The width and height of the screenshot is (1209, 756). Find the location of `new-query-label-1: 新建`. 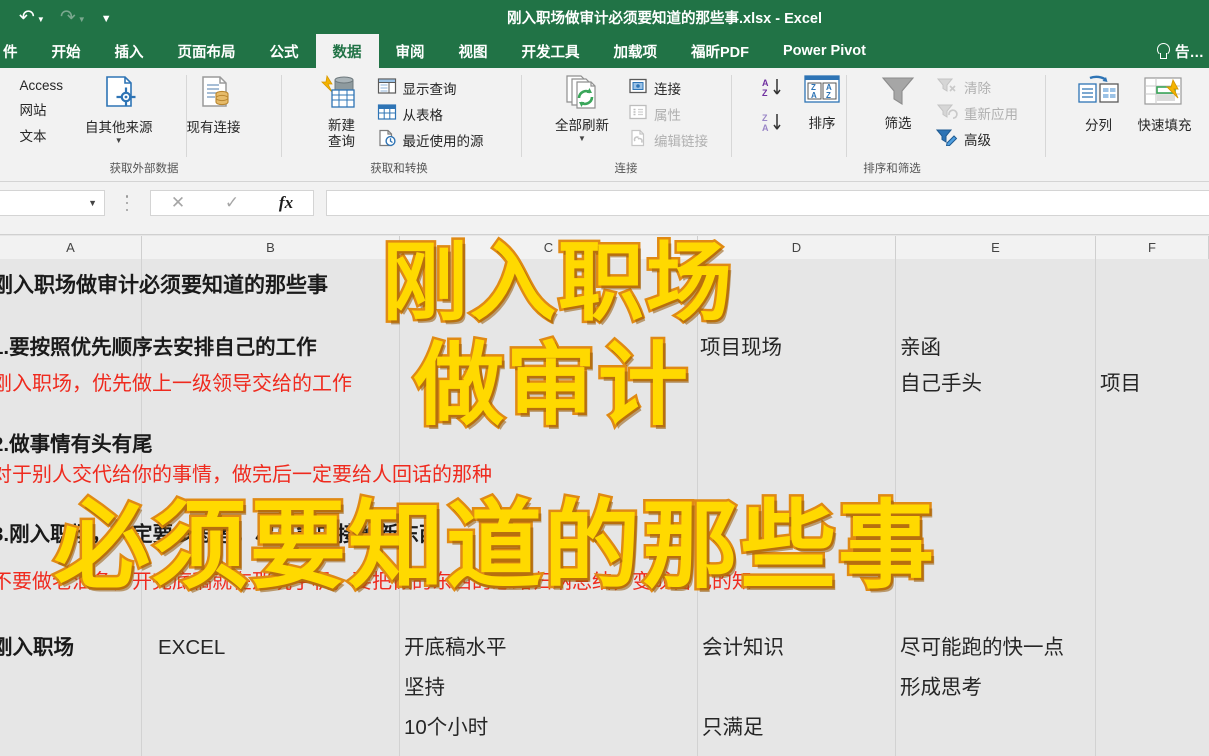

new-query-label-1: 新建 is located at coordinates (341, 125).